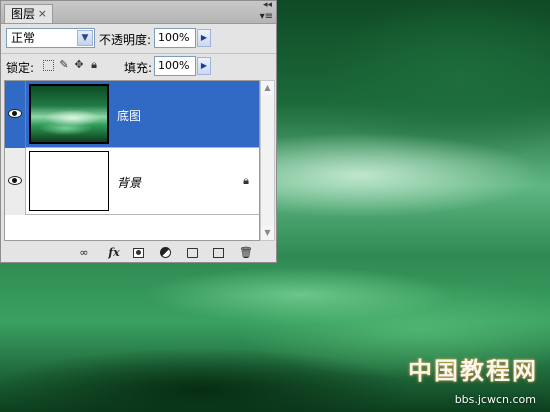  What do you see at coordinates (64, 65) in the screenshot?
I see `lock-image-pixels-icon: ✎` at bounding box center [64, 65].